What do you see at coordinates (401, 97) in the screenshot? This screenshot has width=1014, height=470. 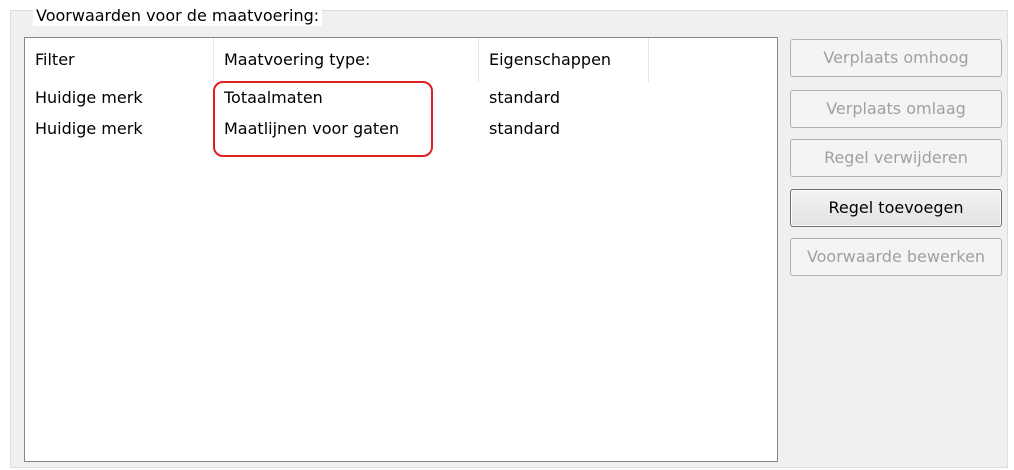 I see `table-row: Huidige merk Totaalmaten standard` at bounding box center [401, 97].